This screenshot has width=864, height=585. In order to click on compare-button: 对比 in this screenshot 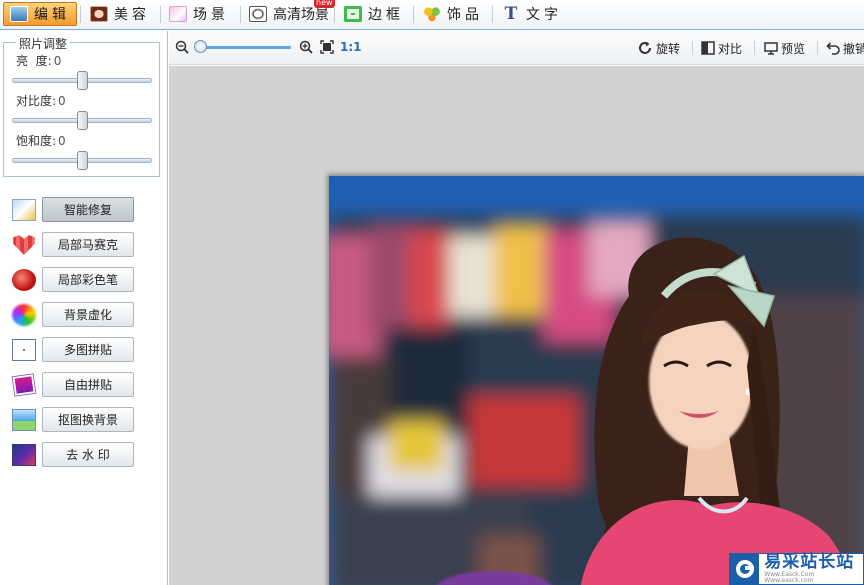, I will do `click(721, 48)`.